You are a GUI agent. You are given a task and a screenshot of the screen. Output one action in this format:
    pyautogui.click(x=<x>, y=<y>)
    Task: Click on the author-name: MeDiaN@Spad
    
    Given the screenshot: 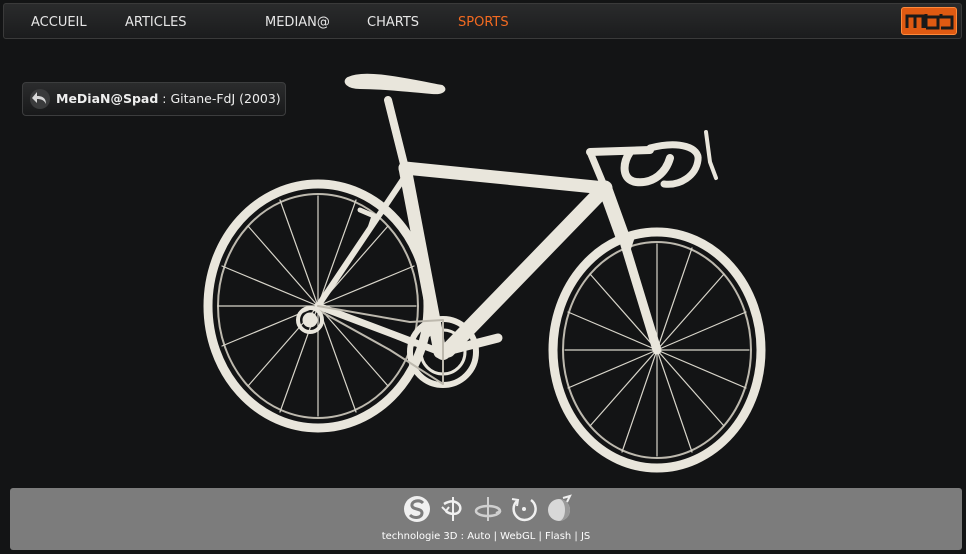 What is the action you would take?
    pyautogui.click(x=107, y=98)
    